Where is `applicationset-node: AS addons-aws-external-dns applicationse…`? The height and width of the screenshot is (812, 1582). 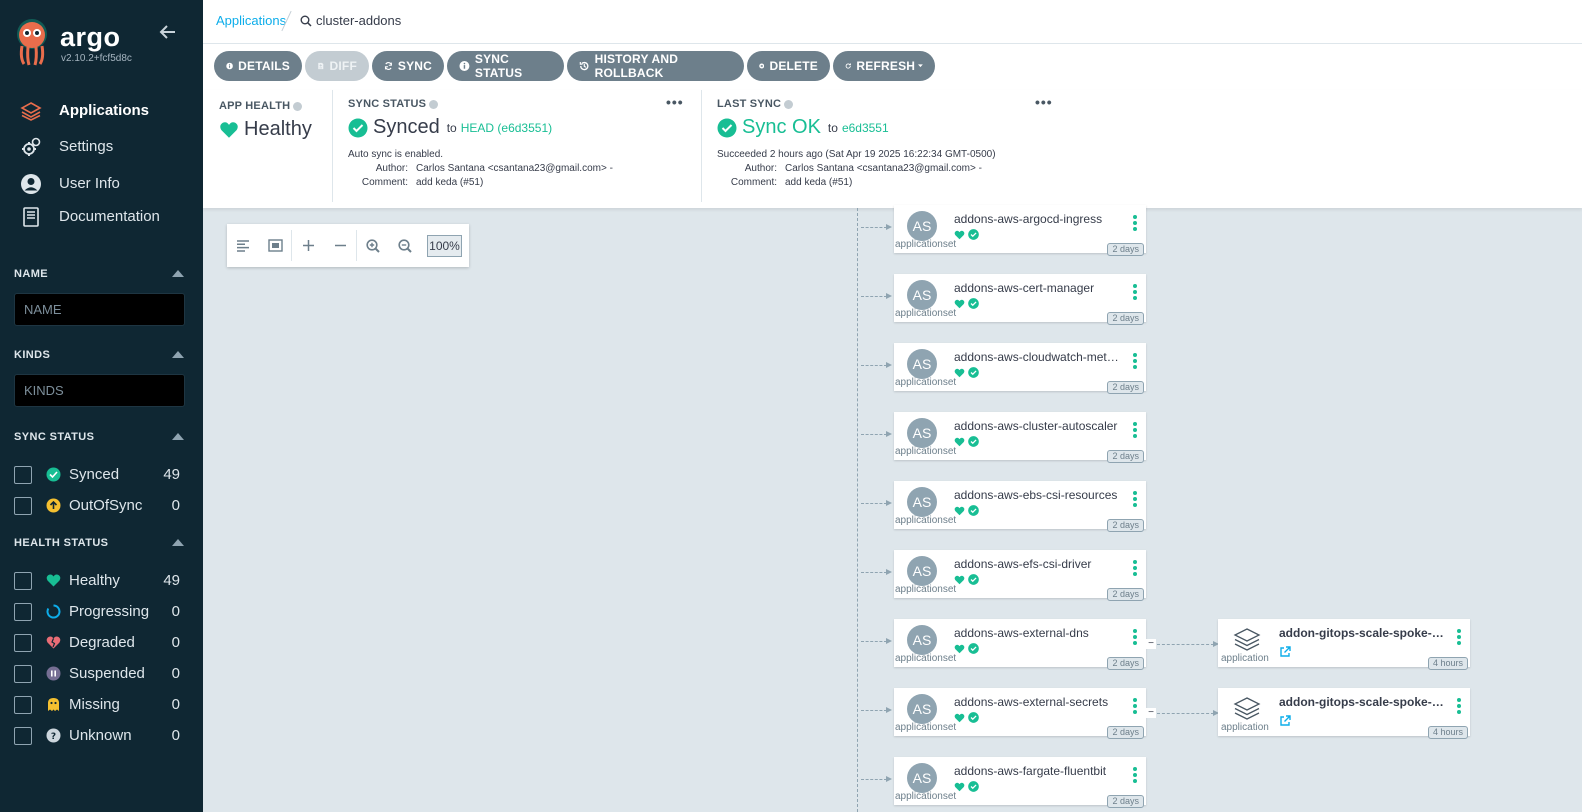 applicationset-node: AS addons-aws-external-dns applicationse… is located at coordinates (1020, 644).